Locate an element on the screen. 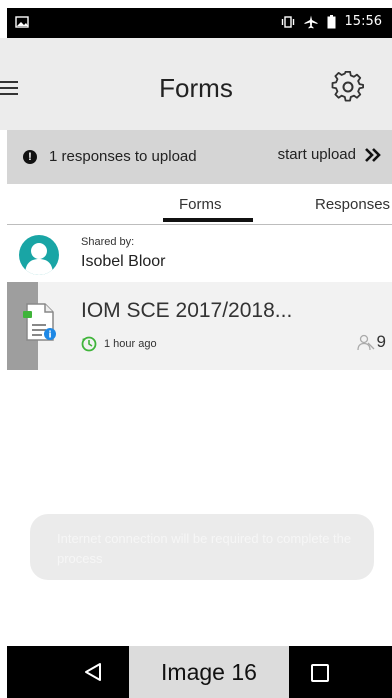 This screenshot has height=698, width=392. form-time-ago: 1 hour ago is located at coordinates (130, 344).